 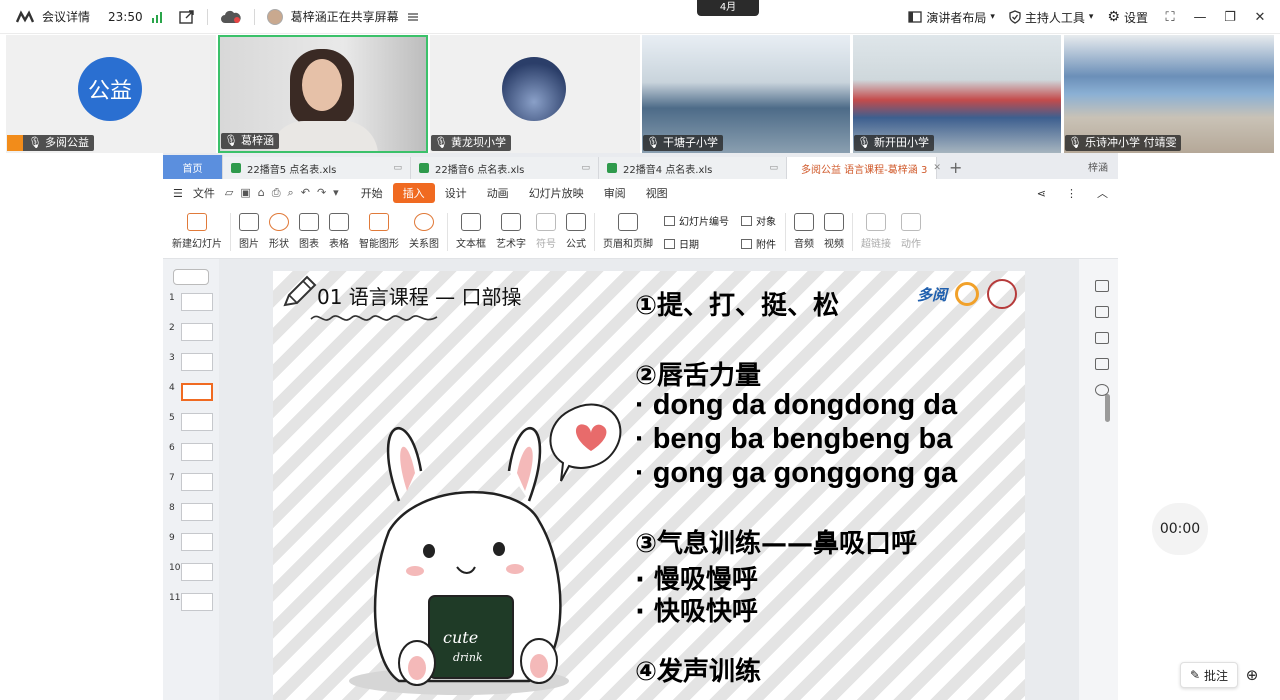 I want to click on slide-thumbnail: 7, so click(x=194, y=483).